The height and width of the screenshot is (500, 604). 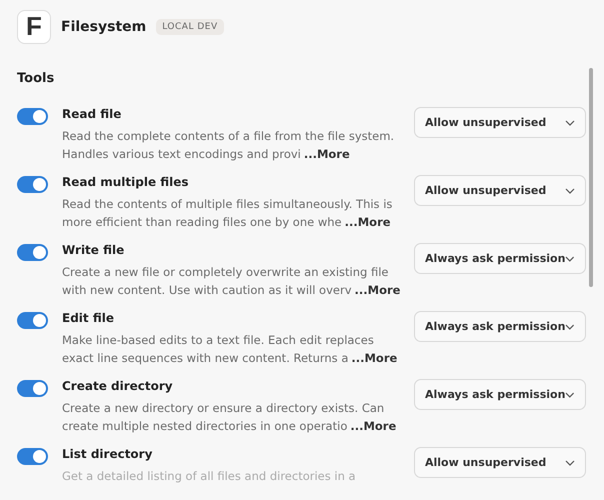 What do you see at coordinates (126, 182) in the screenshot?
I see `tool-name: Read multiple files` at bounding box center [126, 182].